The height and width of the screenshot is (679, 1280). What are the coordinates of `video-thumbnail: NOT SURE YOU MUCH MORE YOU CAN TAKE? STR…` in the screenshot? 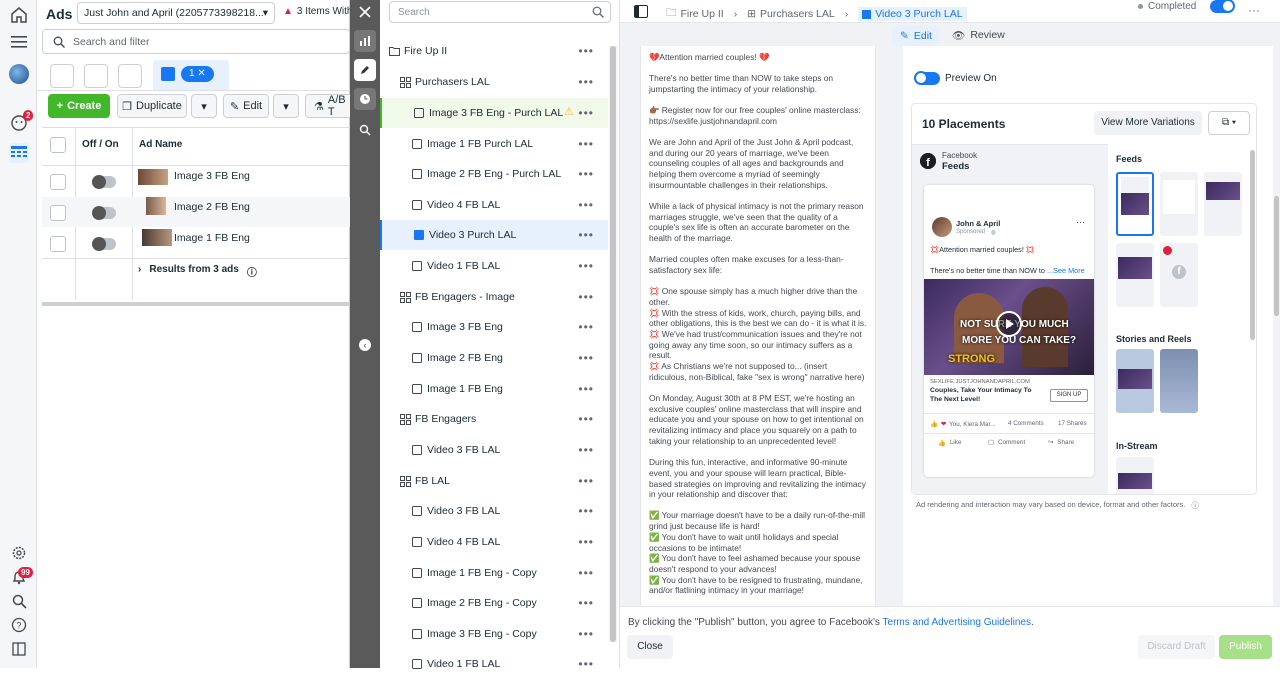 It's located at (1009, 327).